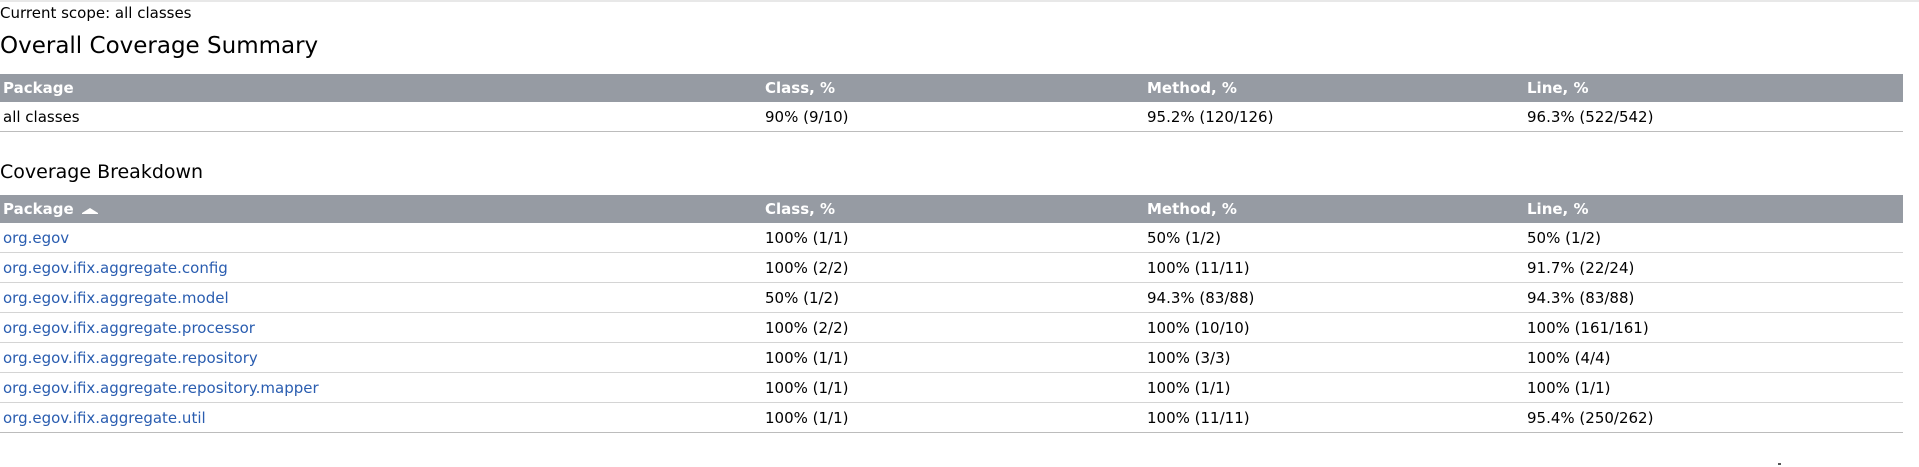  What do you see at coordinates (116, 298) in the screenshot?
I see `package-link: org.egov.ifix.aggregate.model` at bounding box center [116, 298].